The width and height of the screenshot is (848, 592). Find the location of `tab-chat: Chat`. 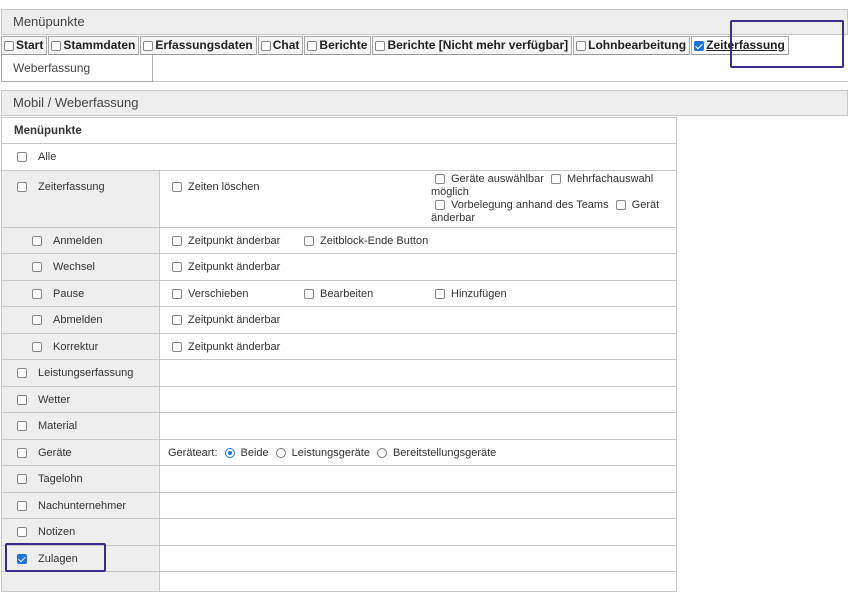

tab-chat: Chat is located at coordinates (280, 45).